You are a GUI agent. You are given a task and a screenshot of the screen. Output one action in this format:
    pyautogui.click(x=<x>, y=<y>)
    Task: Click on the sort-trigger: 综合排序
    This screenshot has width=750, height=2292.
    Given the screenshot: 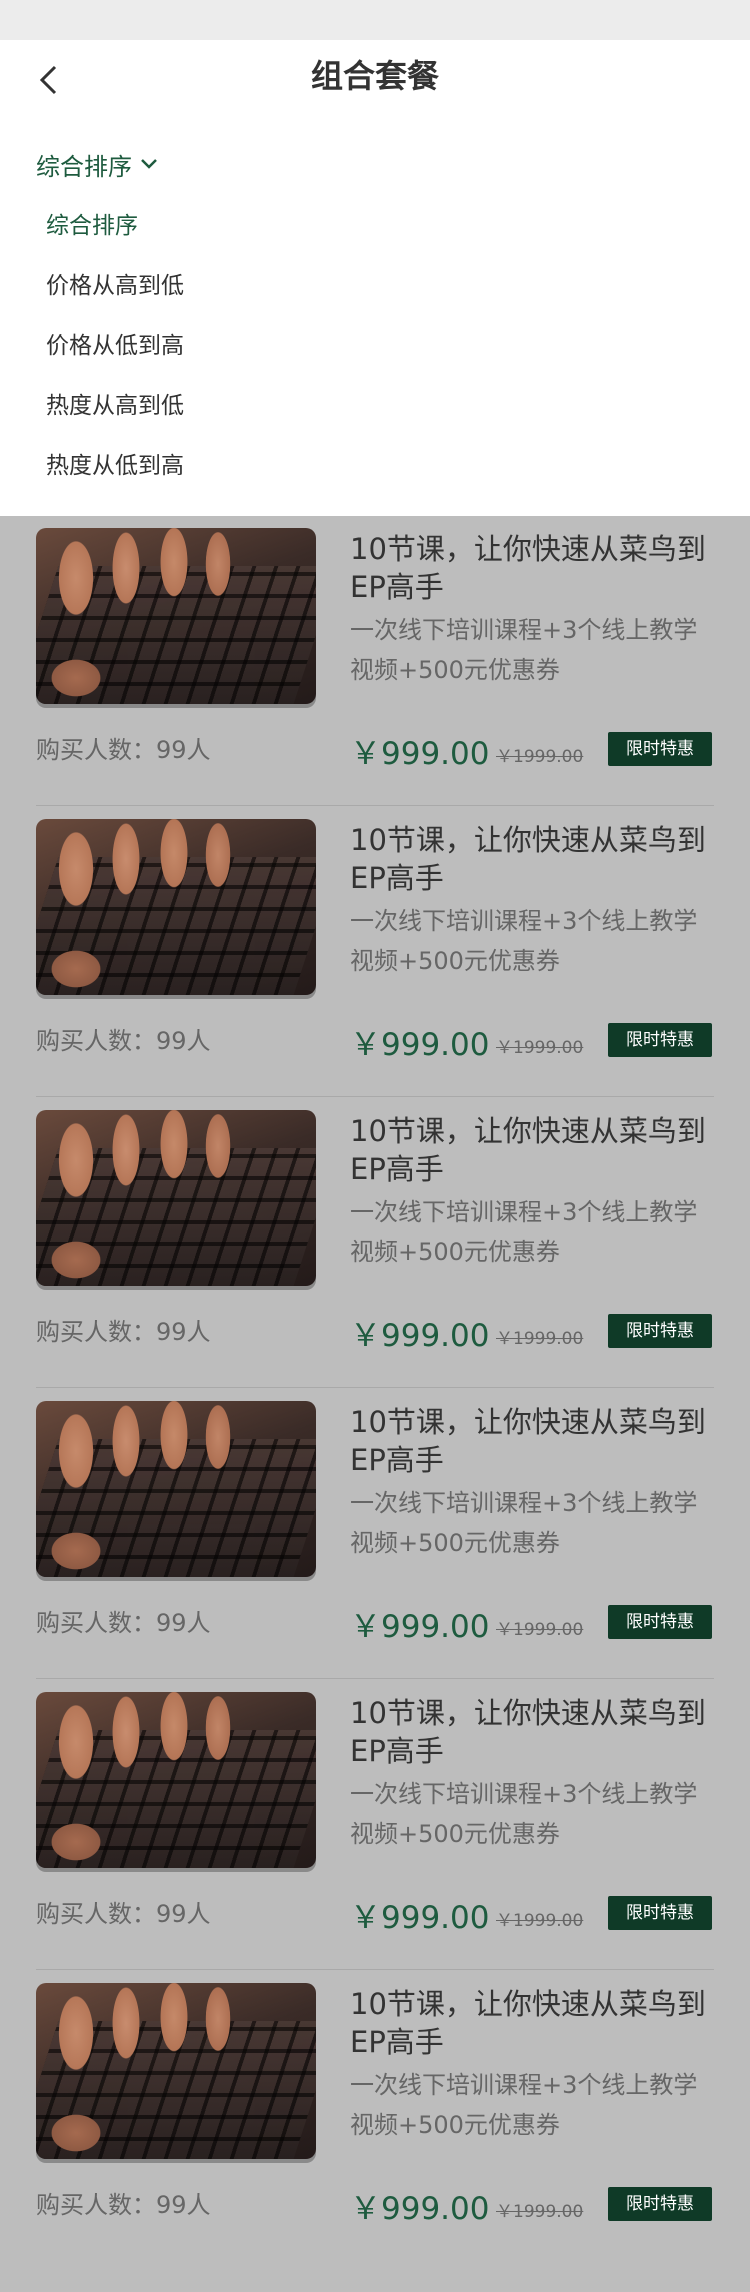 What is the action you would take?
    pyautogui.click(x=97, y=164)
    